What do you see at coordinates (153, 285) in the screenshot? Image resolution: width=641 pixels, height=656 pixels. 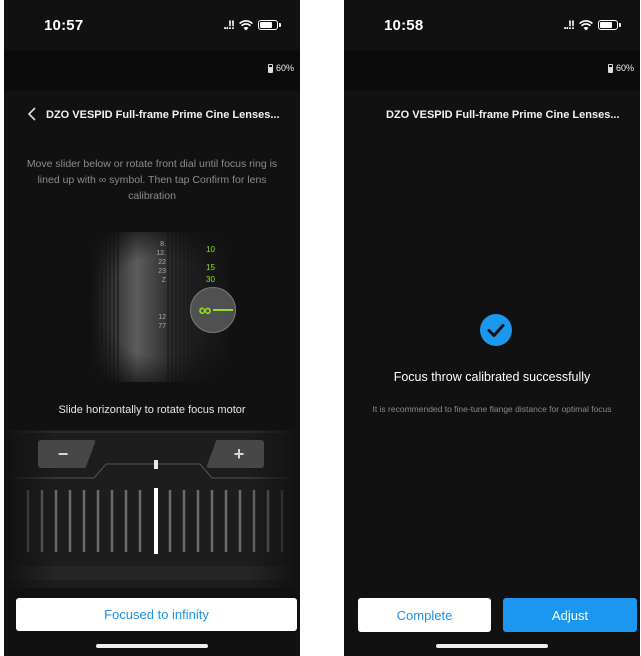 I see `left-distance-scale: 8. 12. 22 23 Z 12 77` at bounding box center [153, 285].